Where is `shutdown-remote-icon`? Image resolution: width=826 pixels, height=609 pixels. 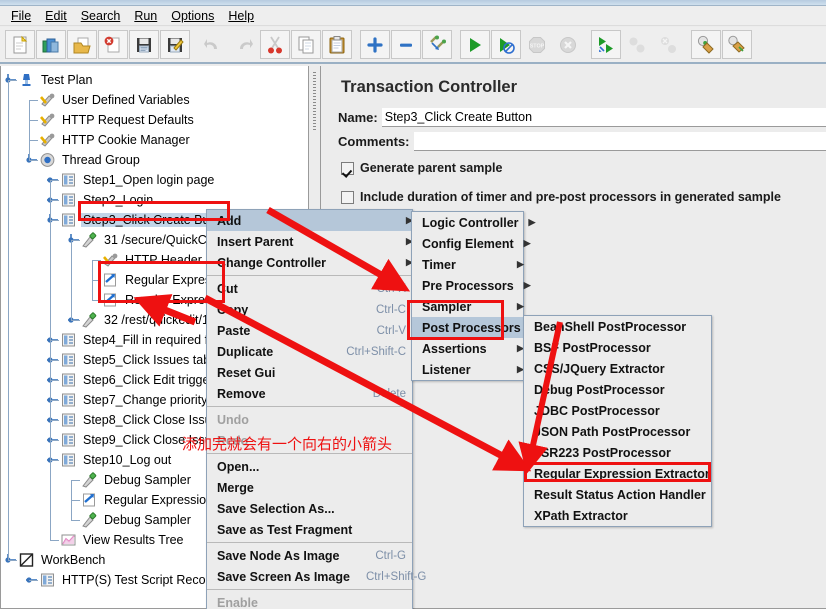 shutdown-remote-icon is located at coordinates (668, 44).